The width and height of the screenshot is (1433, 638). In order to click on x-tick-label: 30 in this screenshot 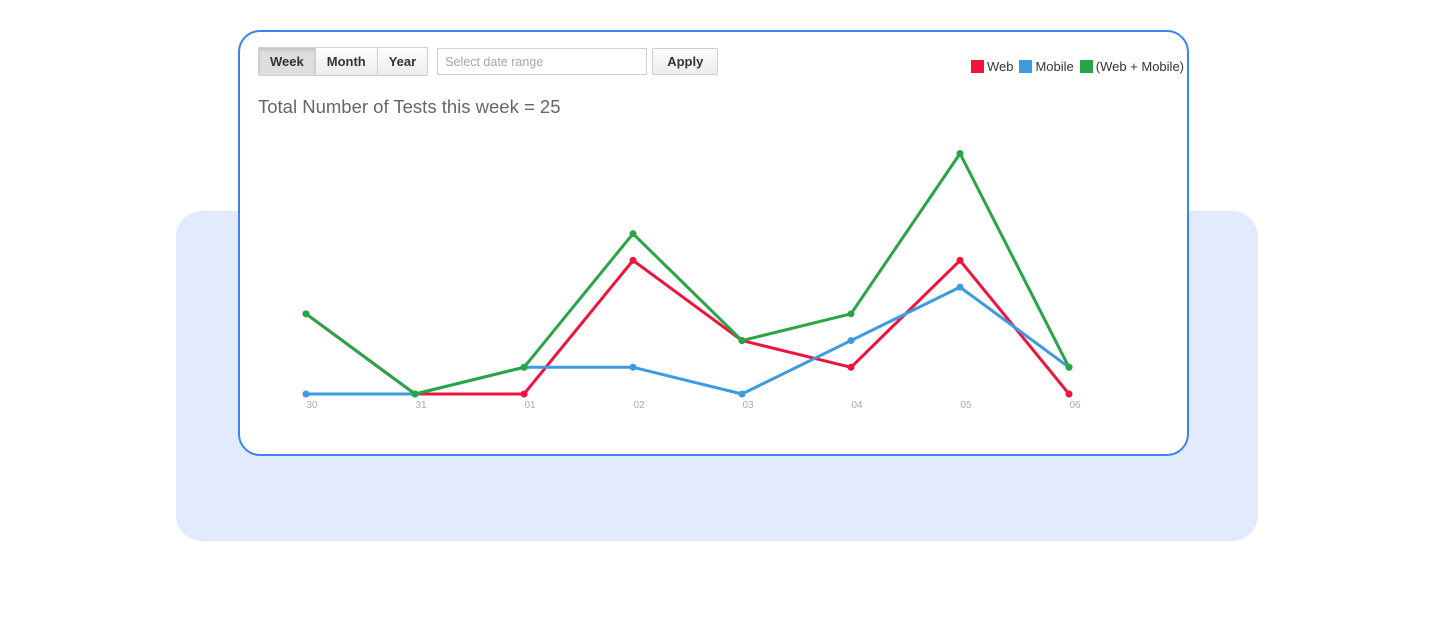, I will do `click(312, 405)`.